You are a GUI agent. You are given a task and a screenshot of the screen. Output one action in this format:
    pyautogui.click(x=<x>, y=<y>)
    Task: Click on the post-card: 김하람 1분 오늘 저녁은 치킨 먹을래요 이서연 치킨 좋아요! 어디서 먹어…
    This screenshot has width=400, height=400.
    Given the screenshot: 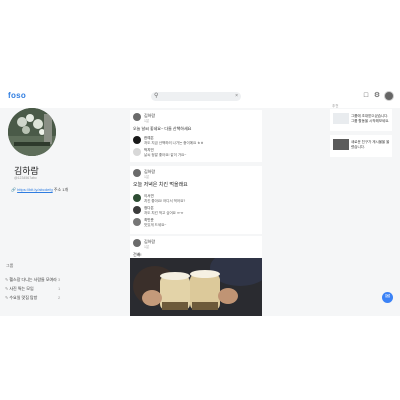 What is the action you would take?
    pyautogui.click(x=196, y=200)
    